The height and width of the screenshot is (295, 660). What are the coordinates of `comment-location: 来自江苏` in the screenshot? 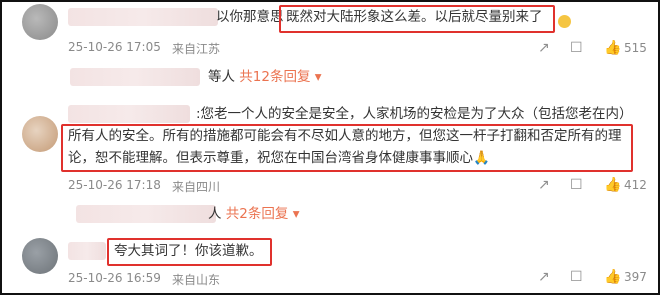 It's located at (196, 49).